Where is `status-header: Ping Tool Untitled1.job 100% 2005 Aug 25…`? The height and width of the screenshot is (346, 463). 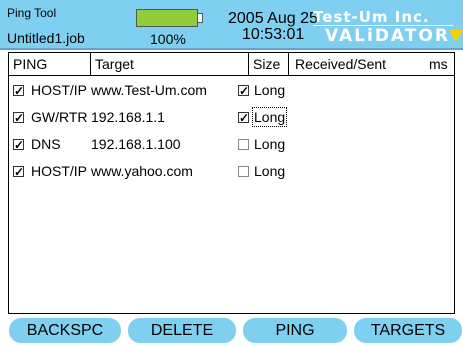 status-header: Ping Tool Untitled1.job 100% 2005 Aug 25… is located at coordinates (231, 25).